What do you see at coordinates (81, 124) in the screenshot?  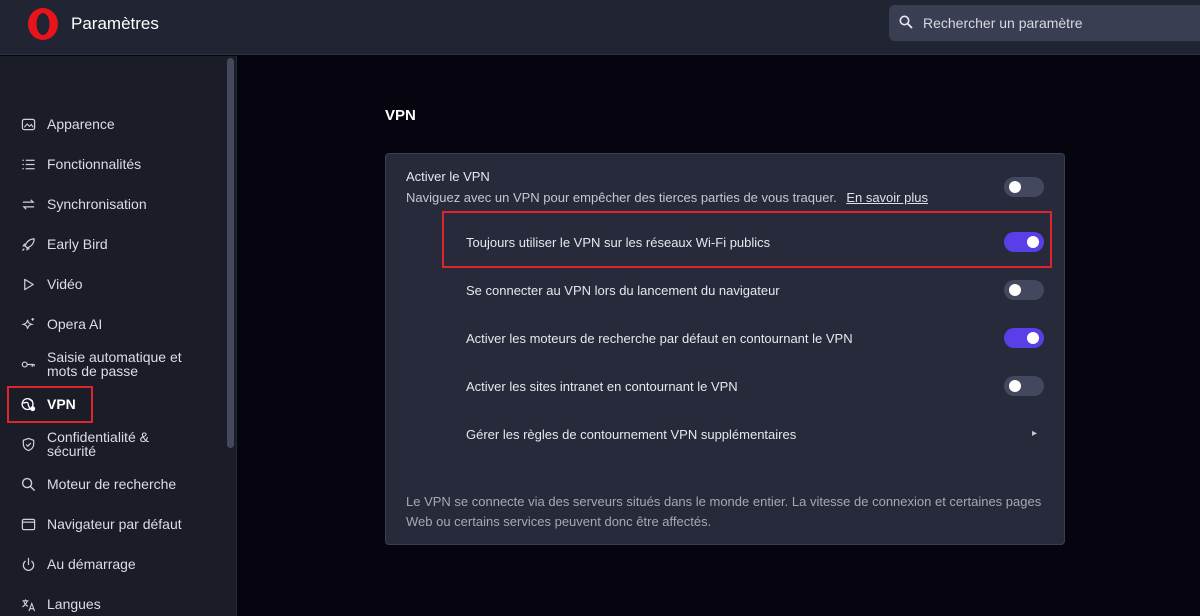 I see `sidebar-item-label: Apparence` at bounding box center [81, 124].